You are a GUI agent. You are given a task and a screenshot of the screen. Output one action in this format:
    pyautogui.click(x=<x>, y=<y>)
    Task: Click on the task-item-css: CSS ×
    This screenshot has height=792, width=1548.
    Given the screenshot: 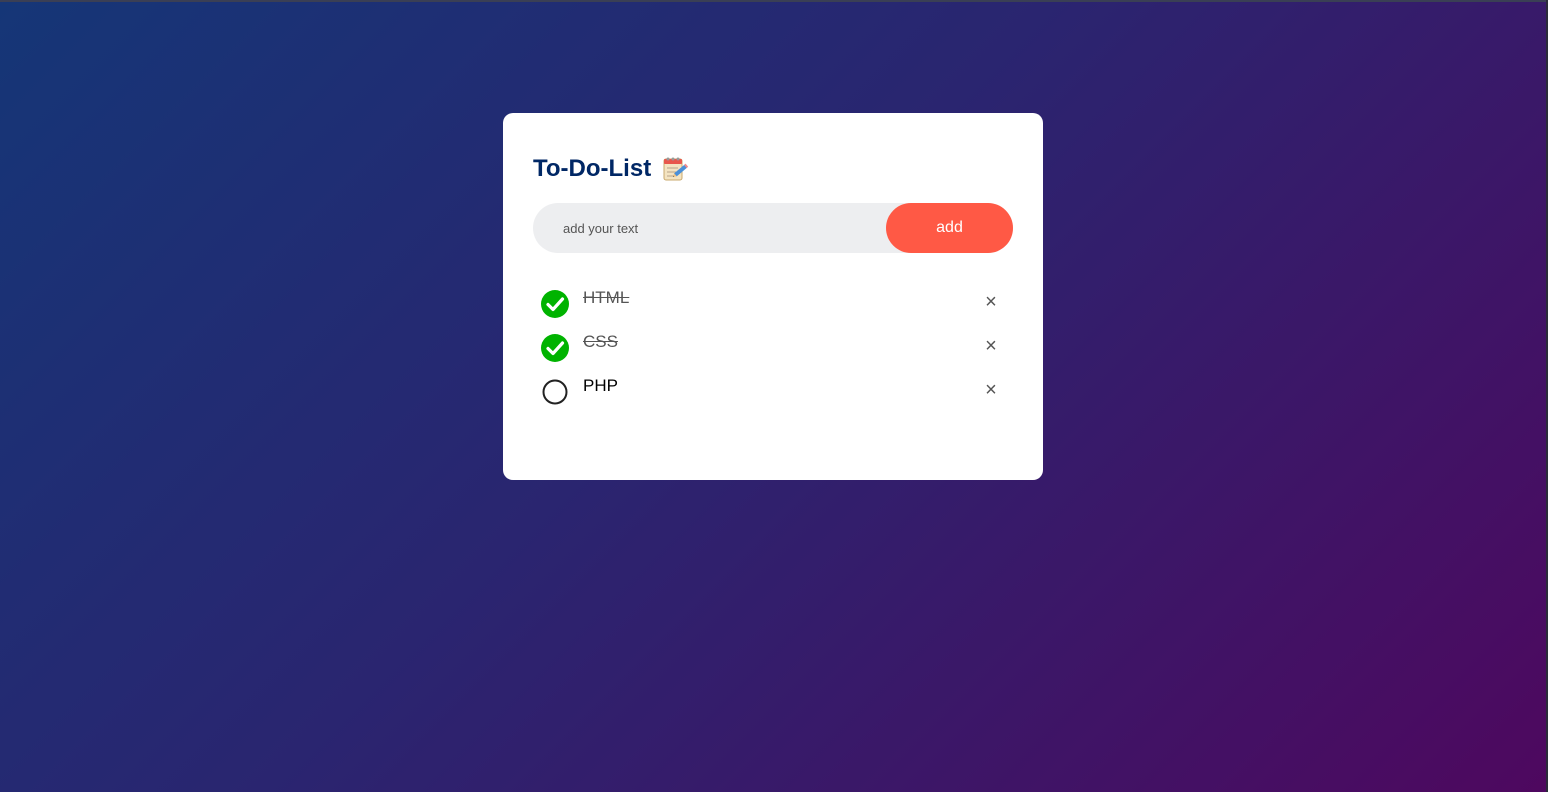 What is the action you would take?
    pyautogui.click(x=773, y=352)
    